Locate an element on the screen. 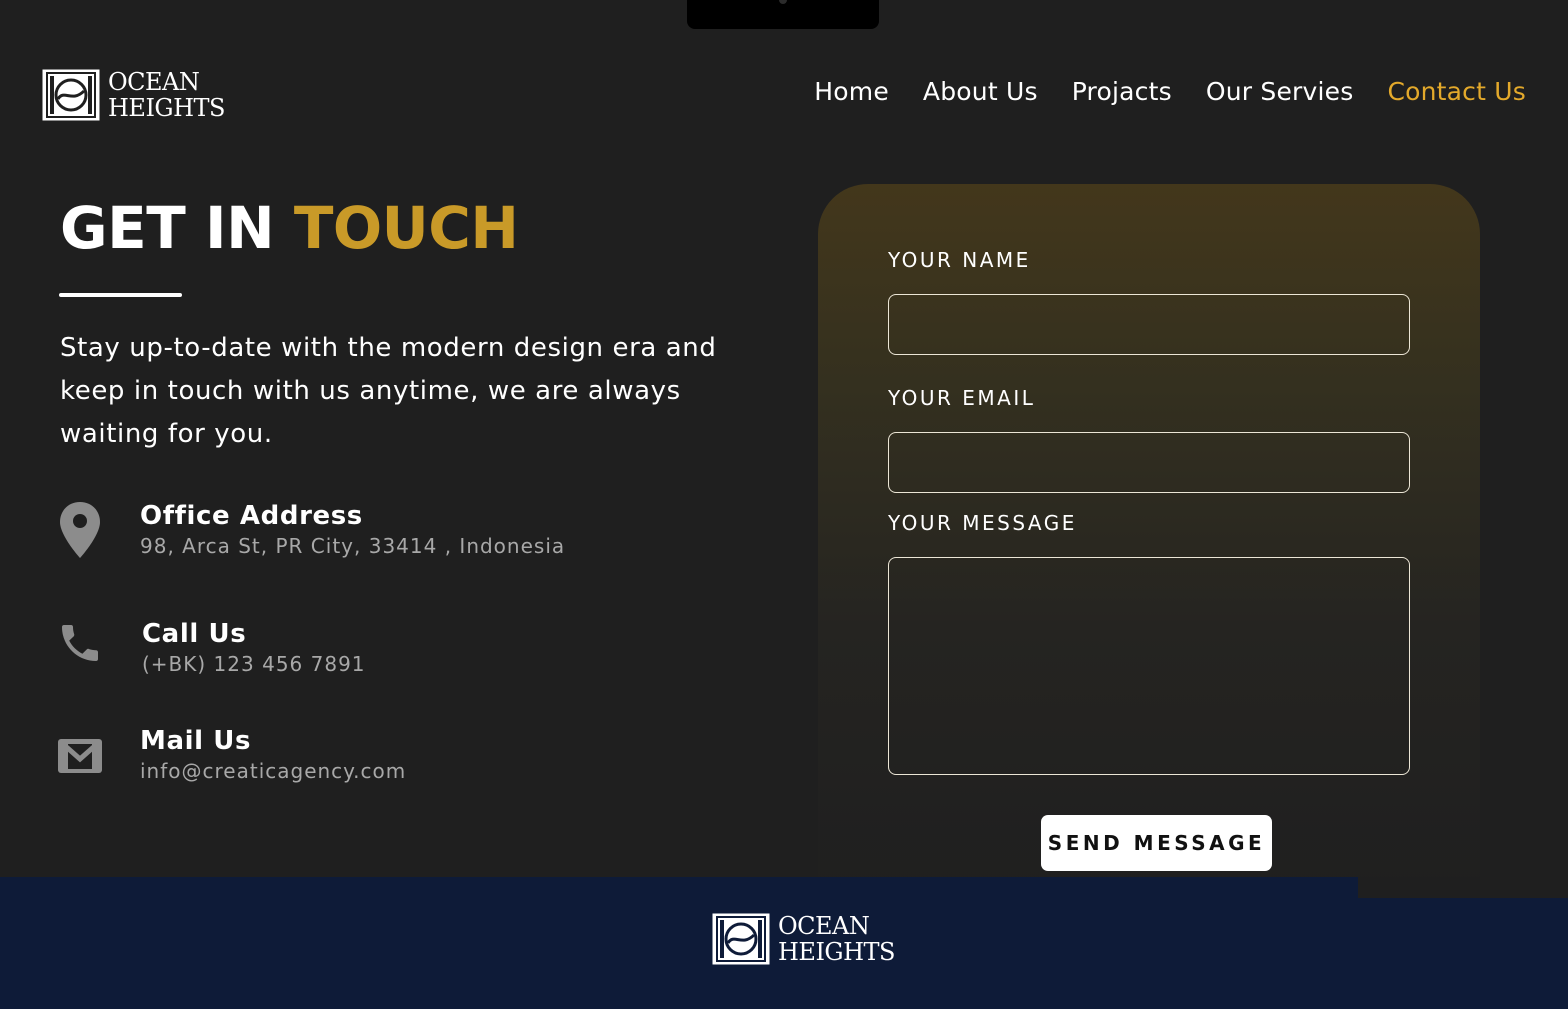 The width and height of the screenshot is (1568, 1009). name-label: YOUR NAME is located at coordinates (959, 260).